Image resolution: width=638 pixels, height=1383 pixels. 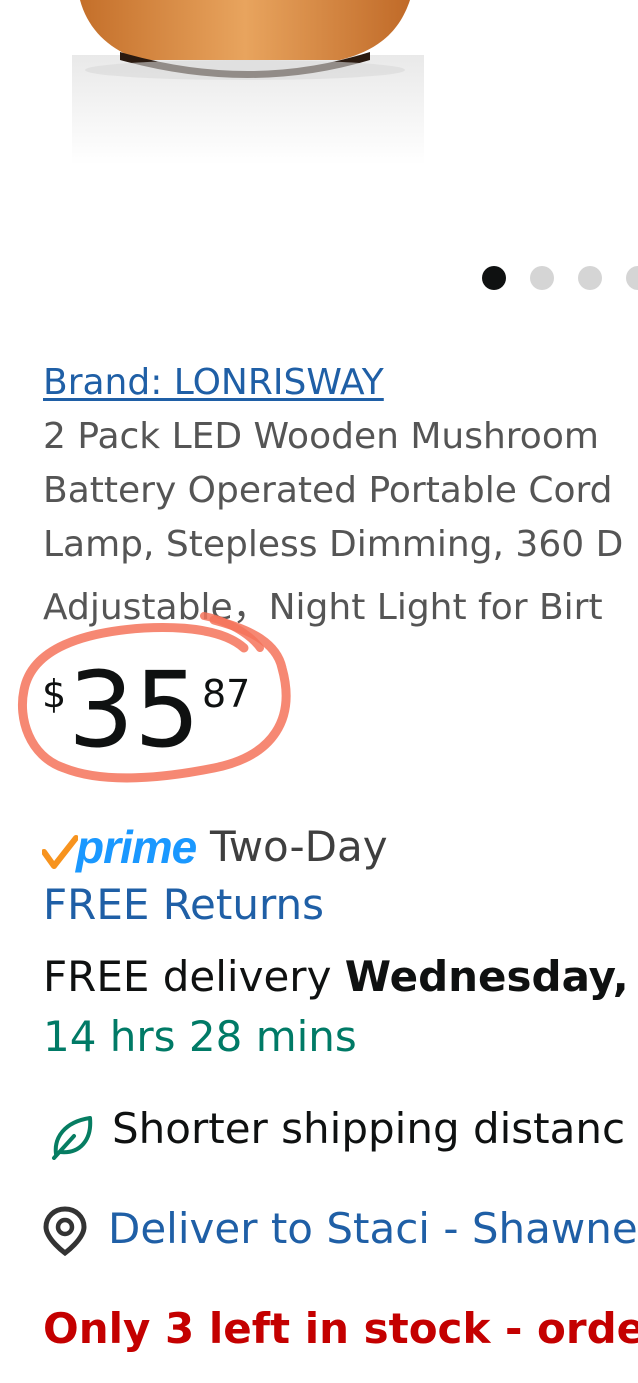 What do you see at coordinates (54, 694) in the screenshot?
I see `price-currency-symbol: $` at bounding box center [54, 694].